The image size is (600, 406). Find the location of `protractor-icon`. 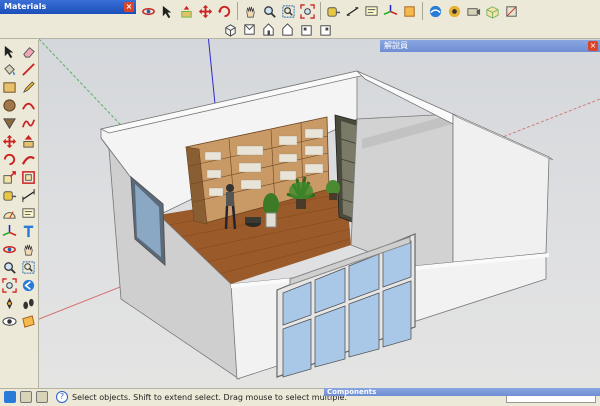

protractor-icon is located at coordinates (9, 213).